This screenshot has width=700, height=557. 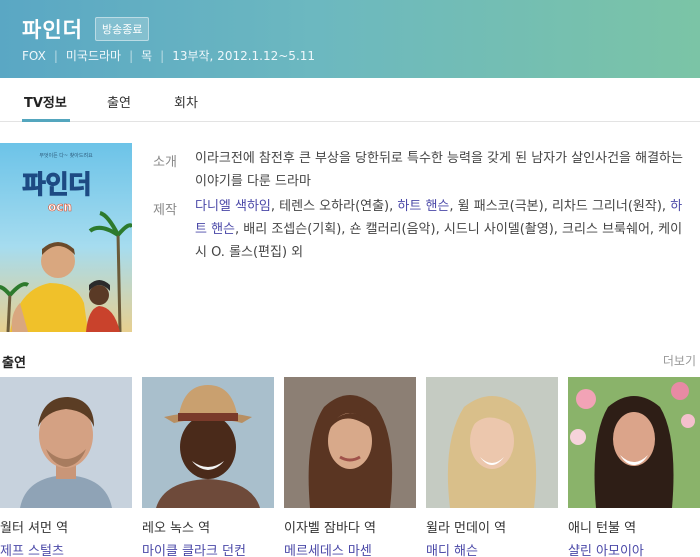 I want to click on status-badge: 방송종료, so click(x=122, y=29).